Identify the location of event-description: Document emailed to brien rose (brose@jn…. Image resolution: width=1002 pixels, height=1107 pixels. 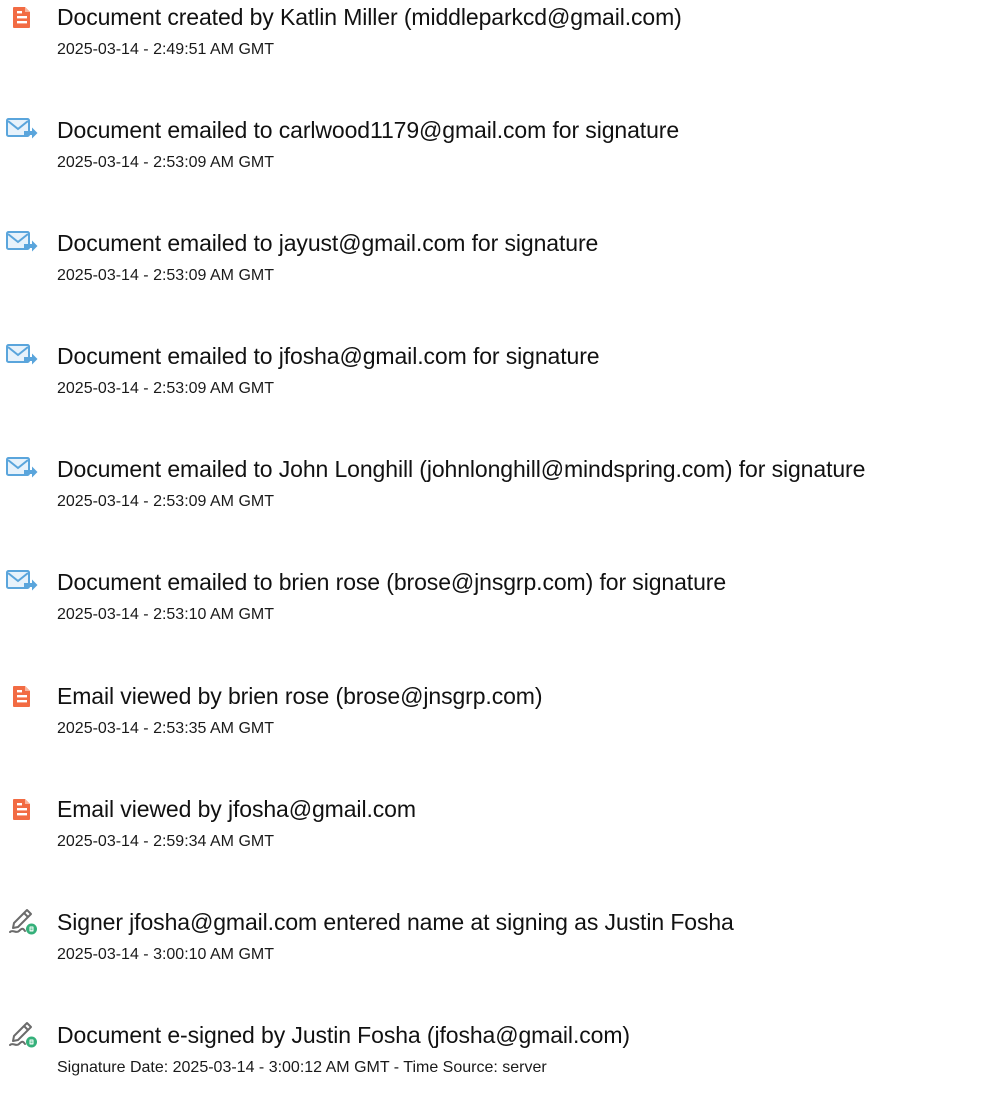
(392, 582).